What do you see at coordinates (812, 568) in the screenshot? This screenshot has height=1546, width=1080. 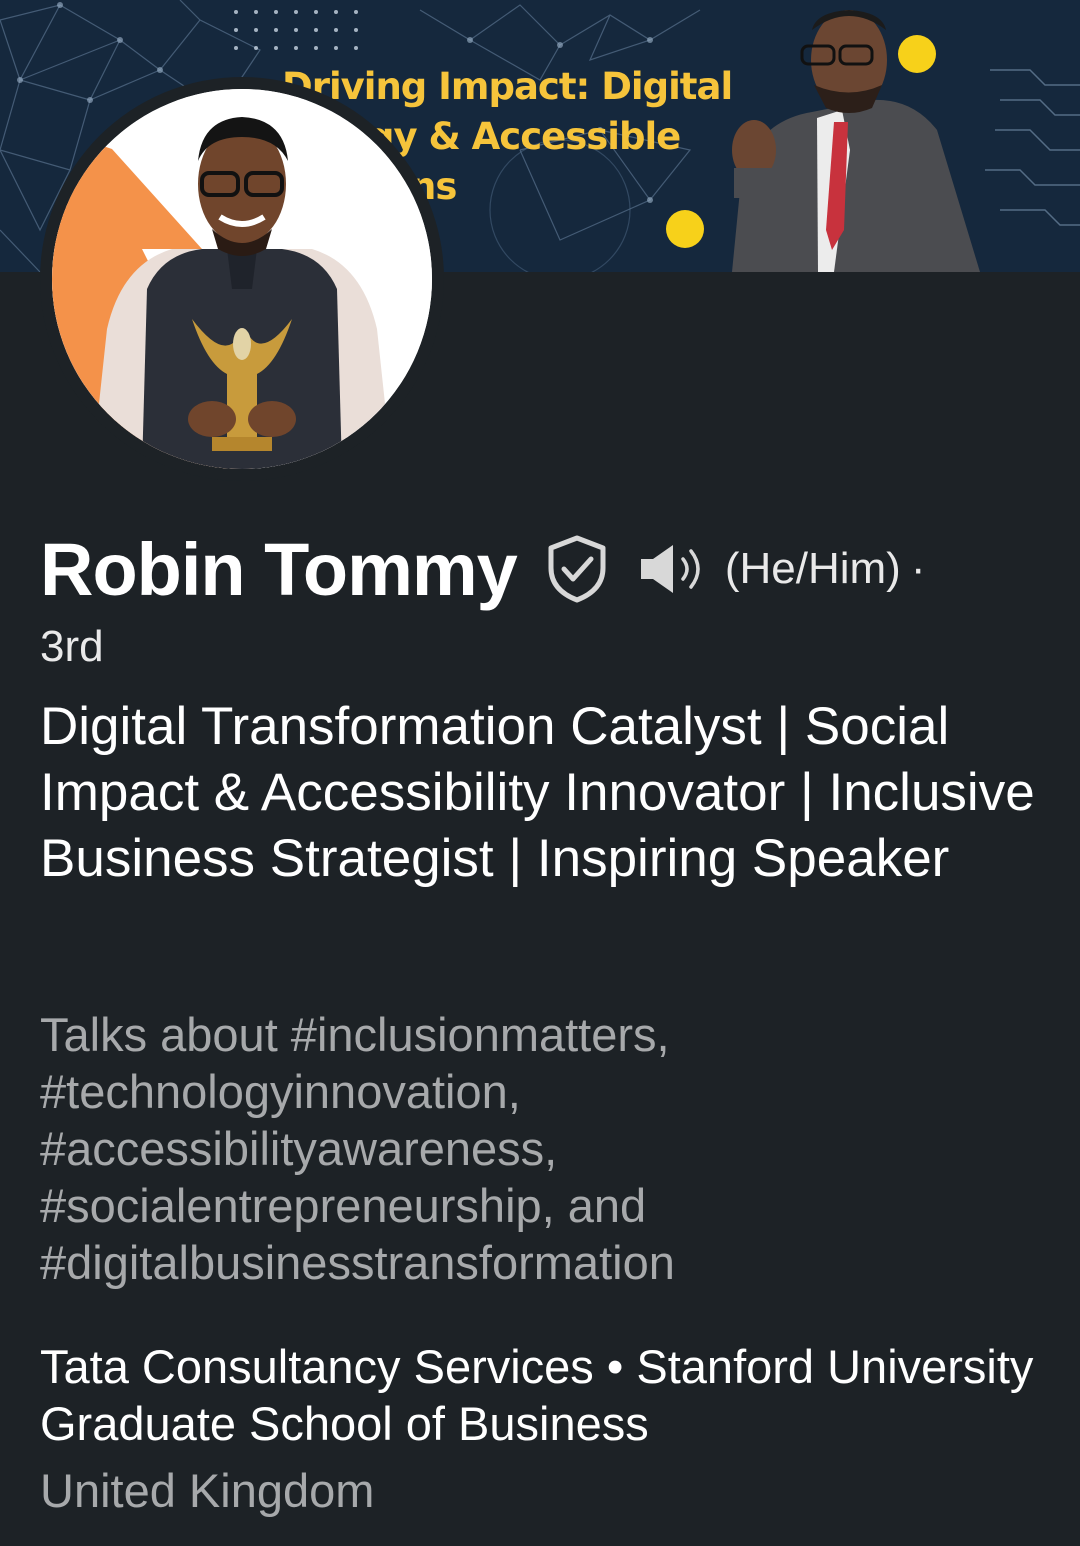 I see `pronouns: (He/Him)` at bounding box center [812, 568].